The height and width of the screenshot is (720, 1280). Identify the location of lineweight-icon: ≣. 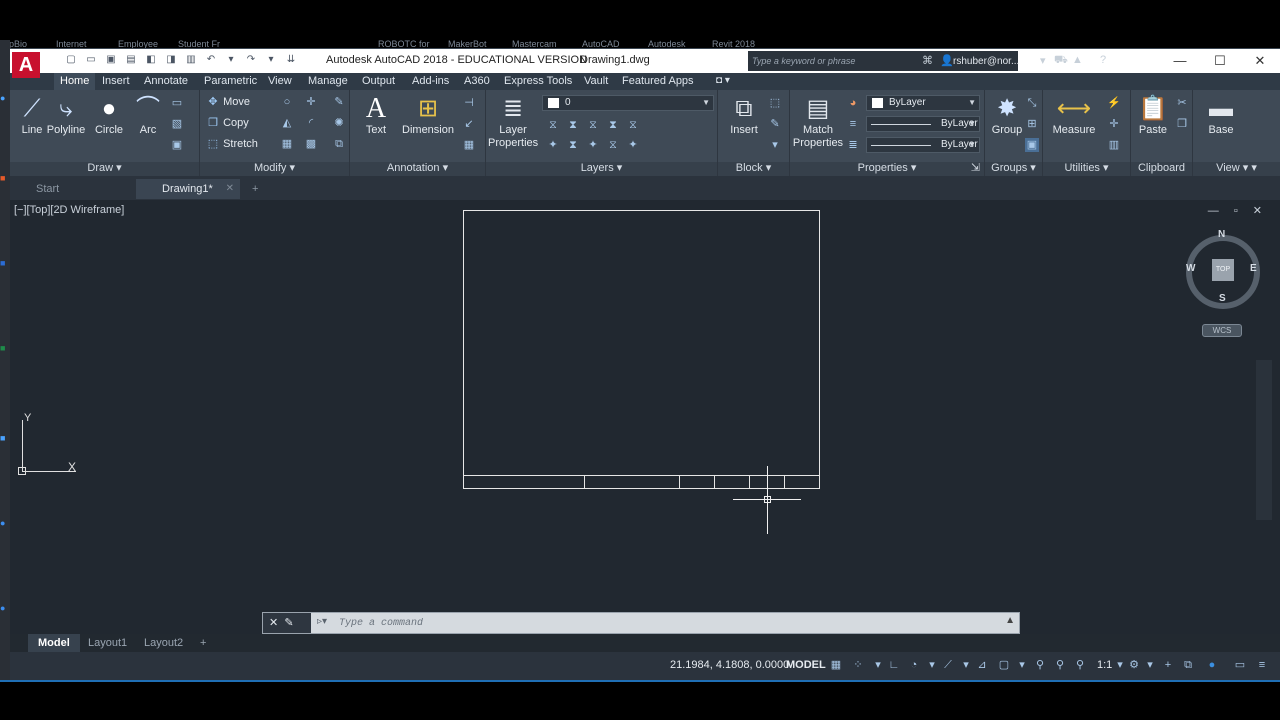
(853, 145).